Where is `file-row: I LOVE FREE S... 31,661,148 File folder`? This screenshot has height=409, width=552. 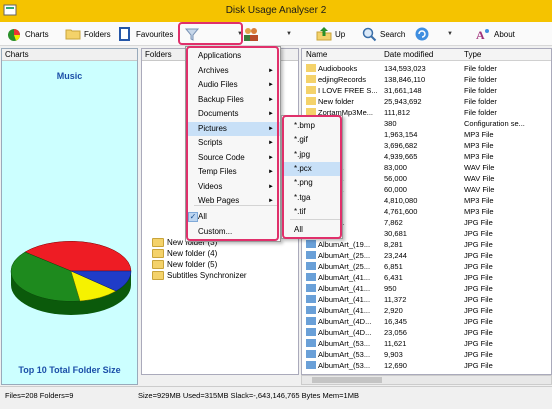 file-row: I LOVE FREE S... 31,661,148 File folder is located at coordinates (426, 90).